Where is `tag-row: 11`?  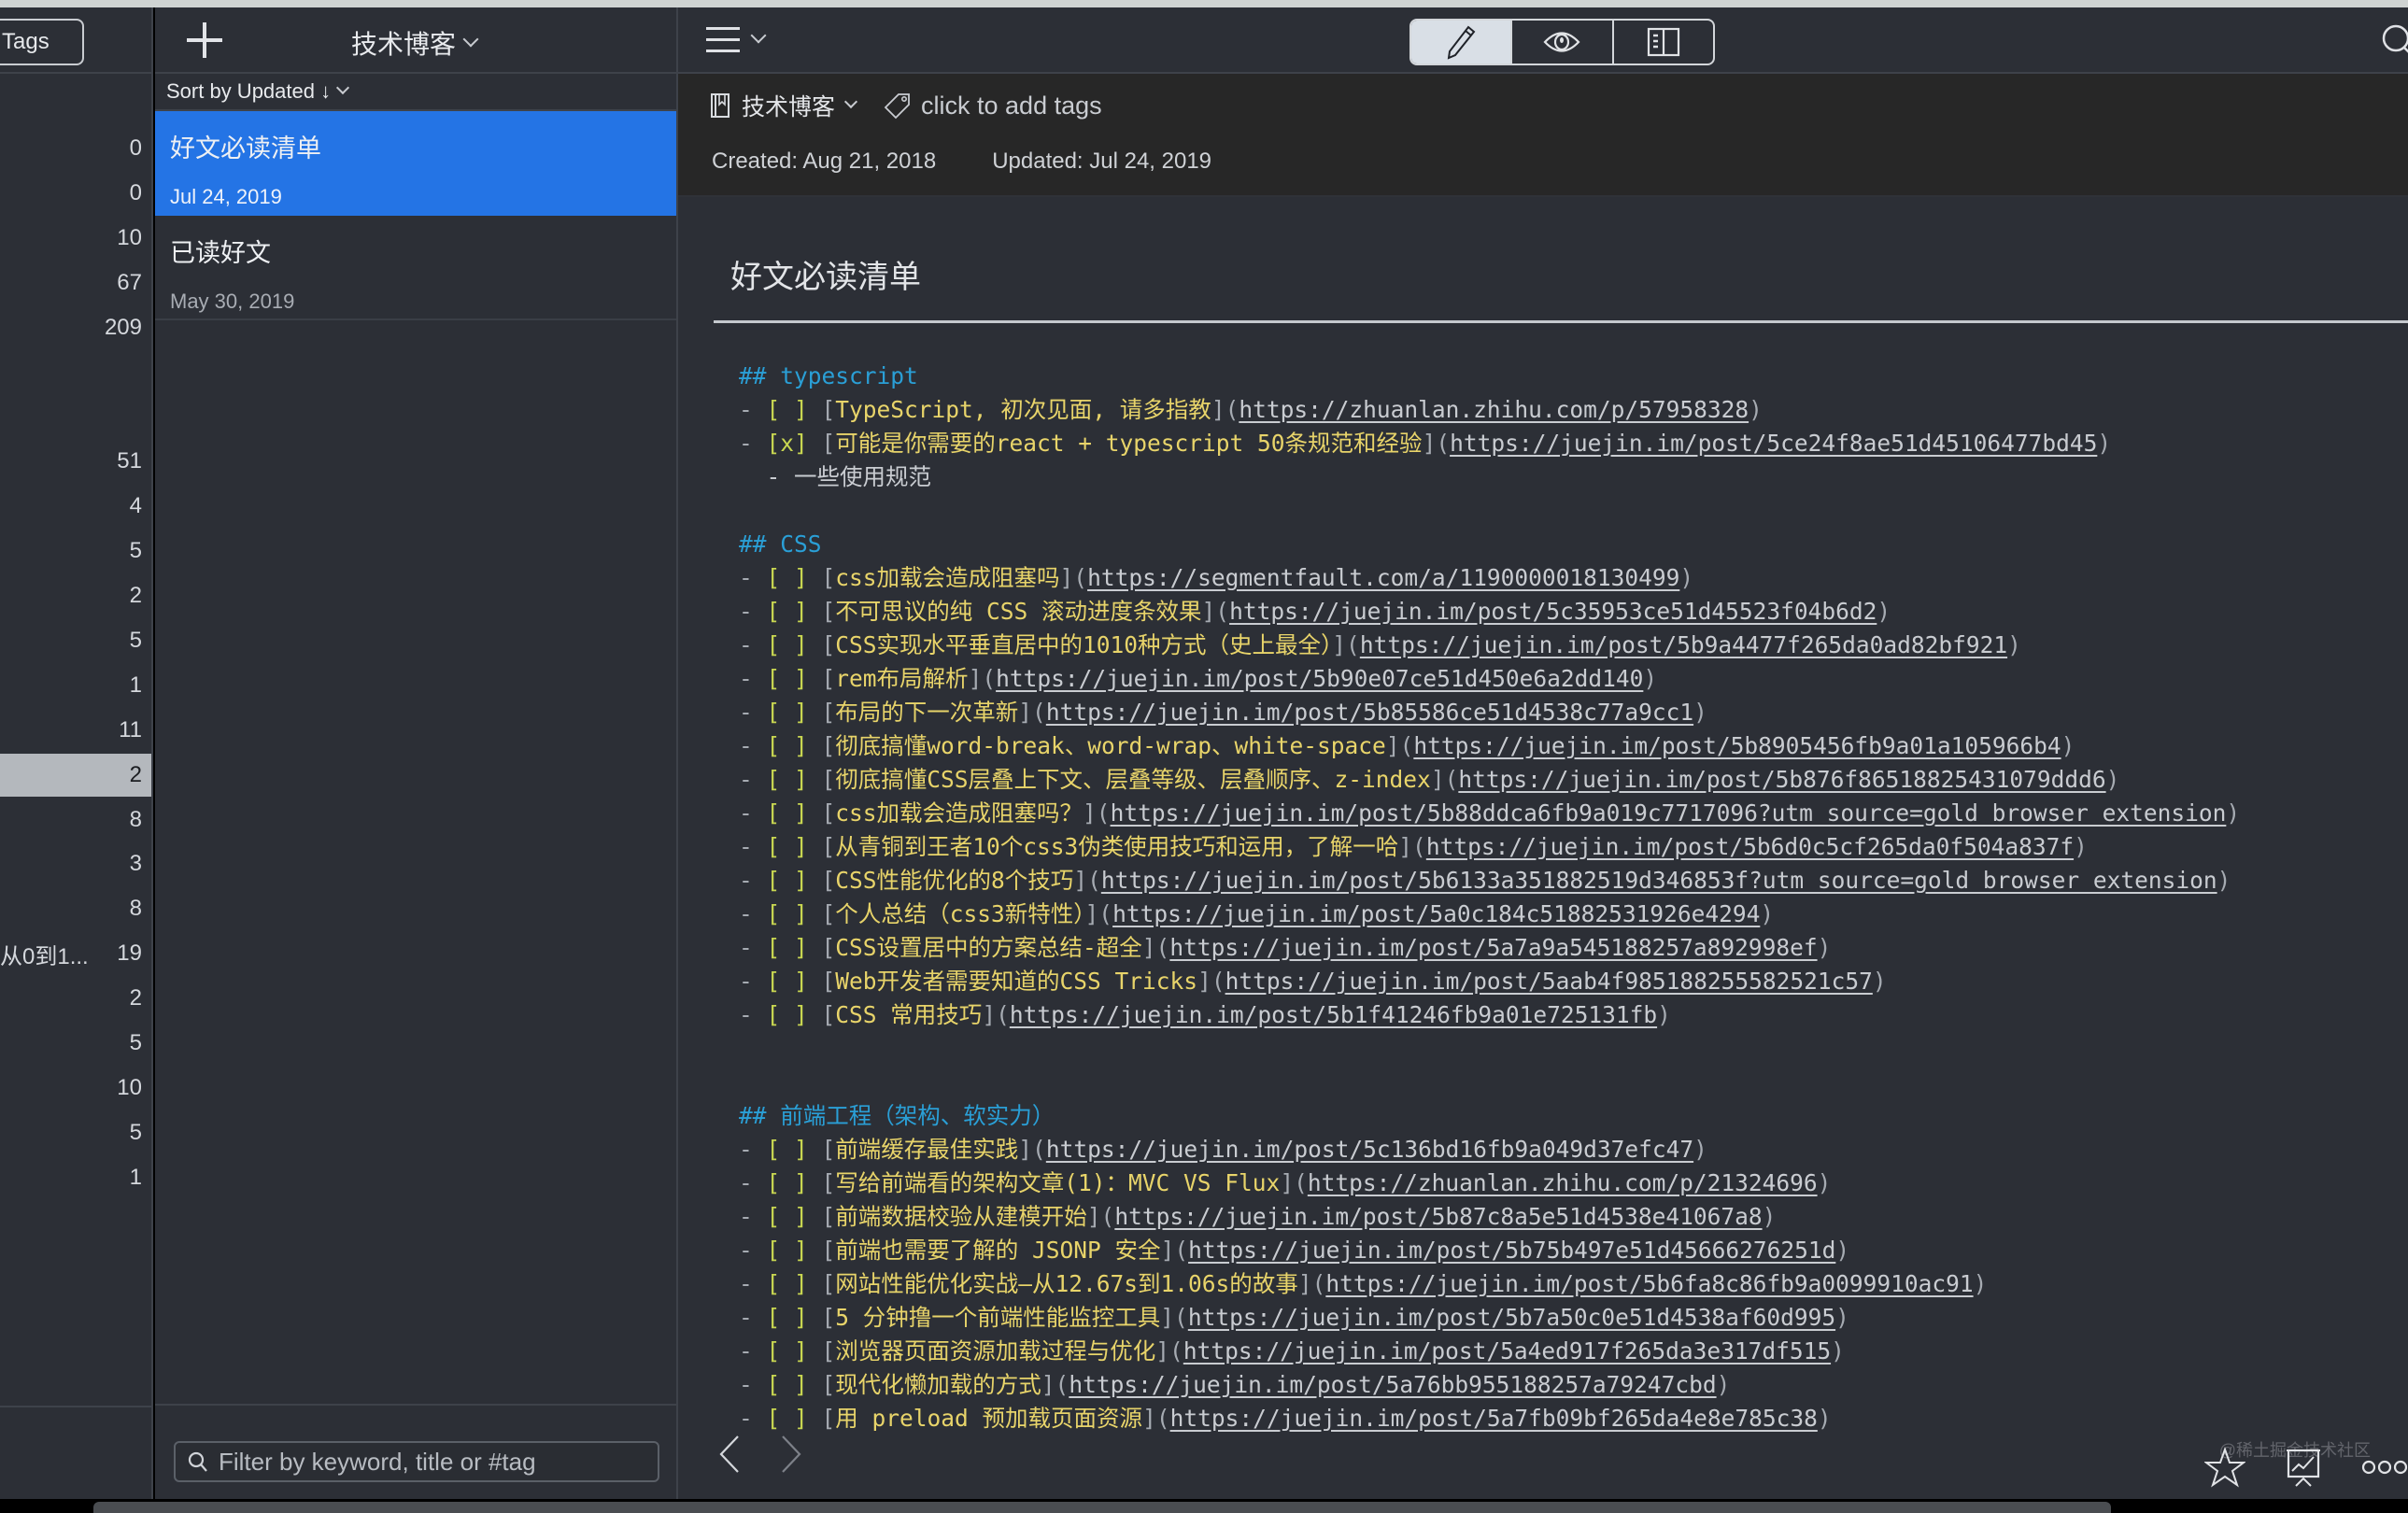
tag-row: 11 is located at coordinates (75, 730).